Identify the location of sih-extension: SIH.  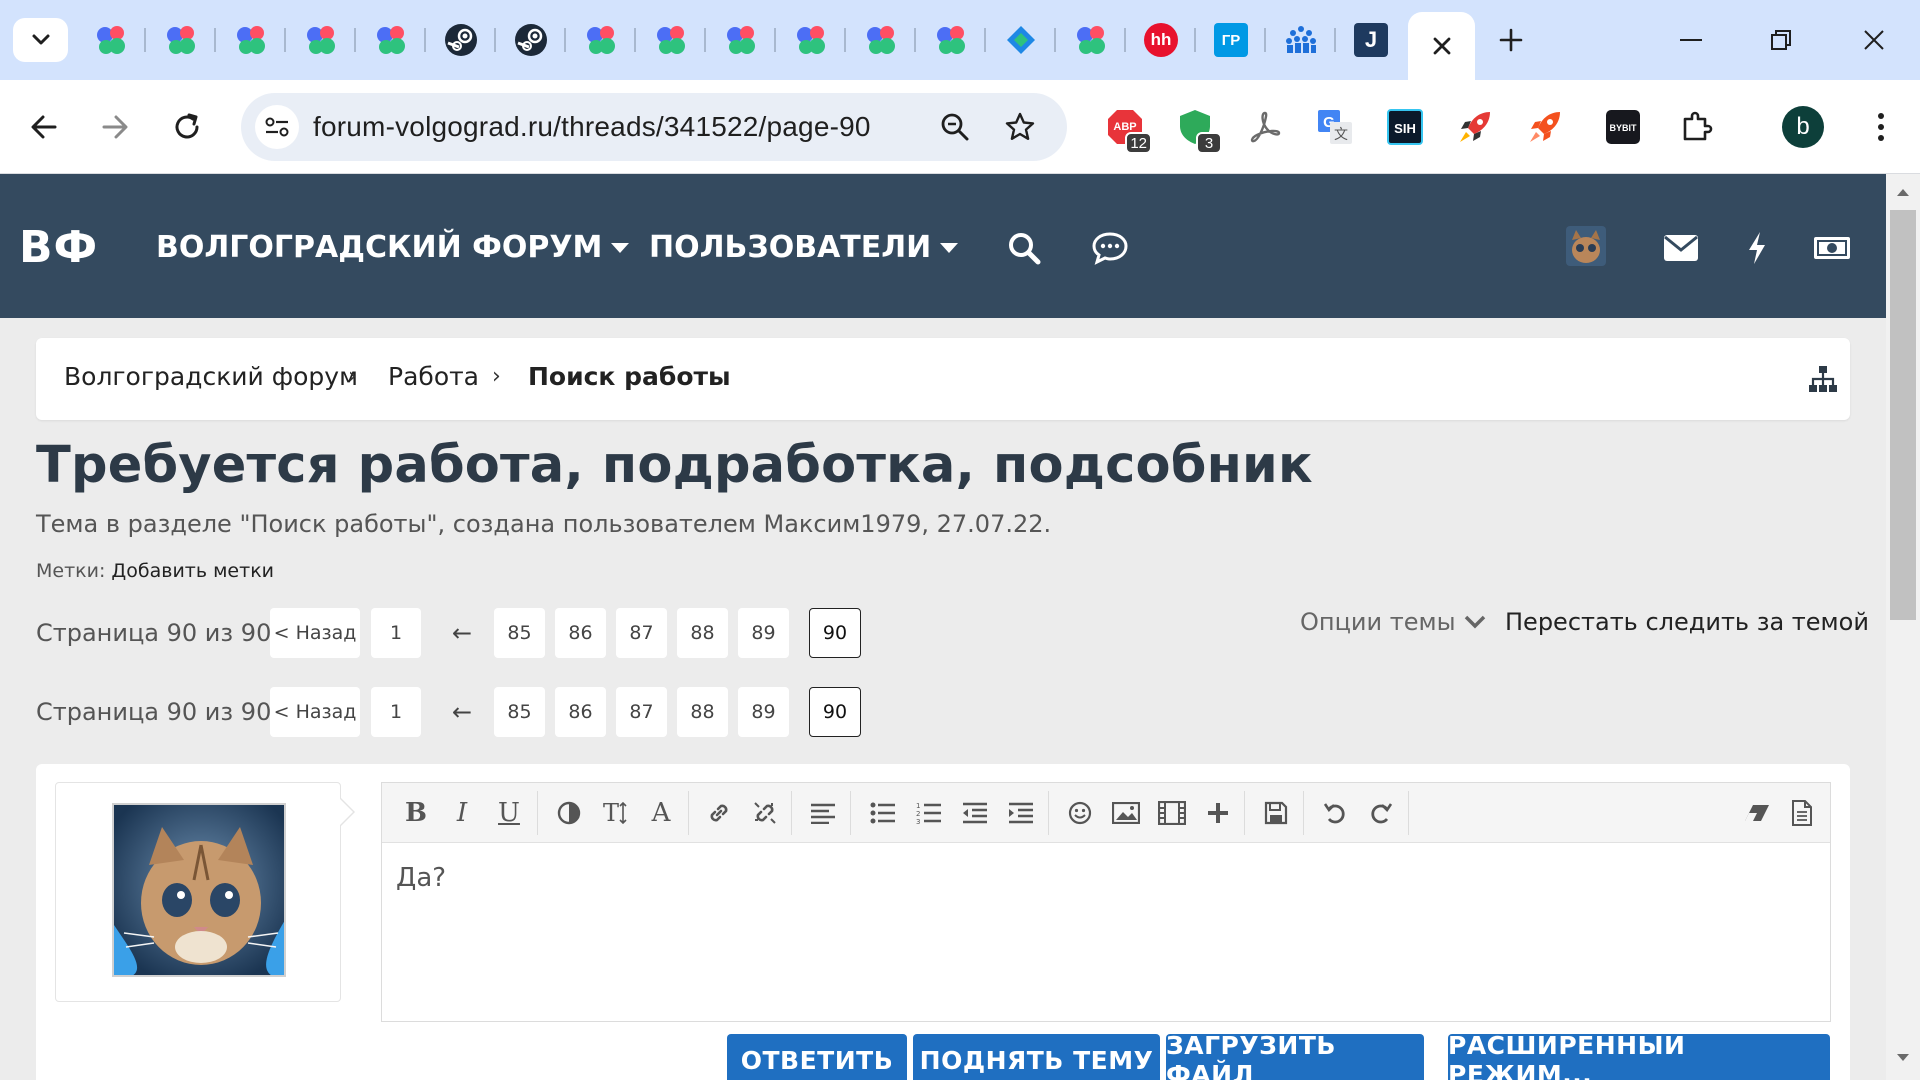
(1405, 127).